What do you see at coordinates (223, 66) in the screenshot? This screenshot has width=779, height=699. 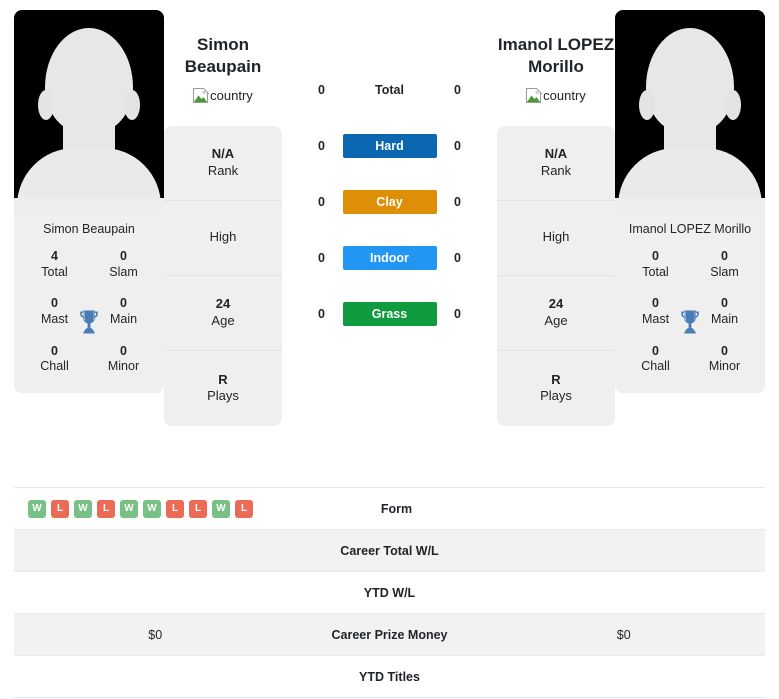 I see `left-player-name-line2: Beaupain` at bounding box center [223, 66].